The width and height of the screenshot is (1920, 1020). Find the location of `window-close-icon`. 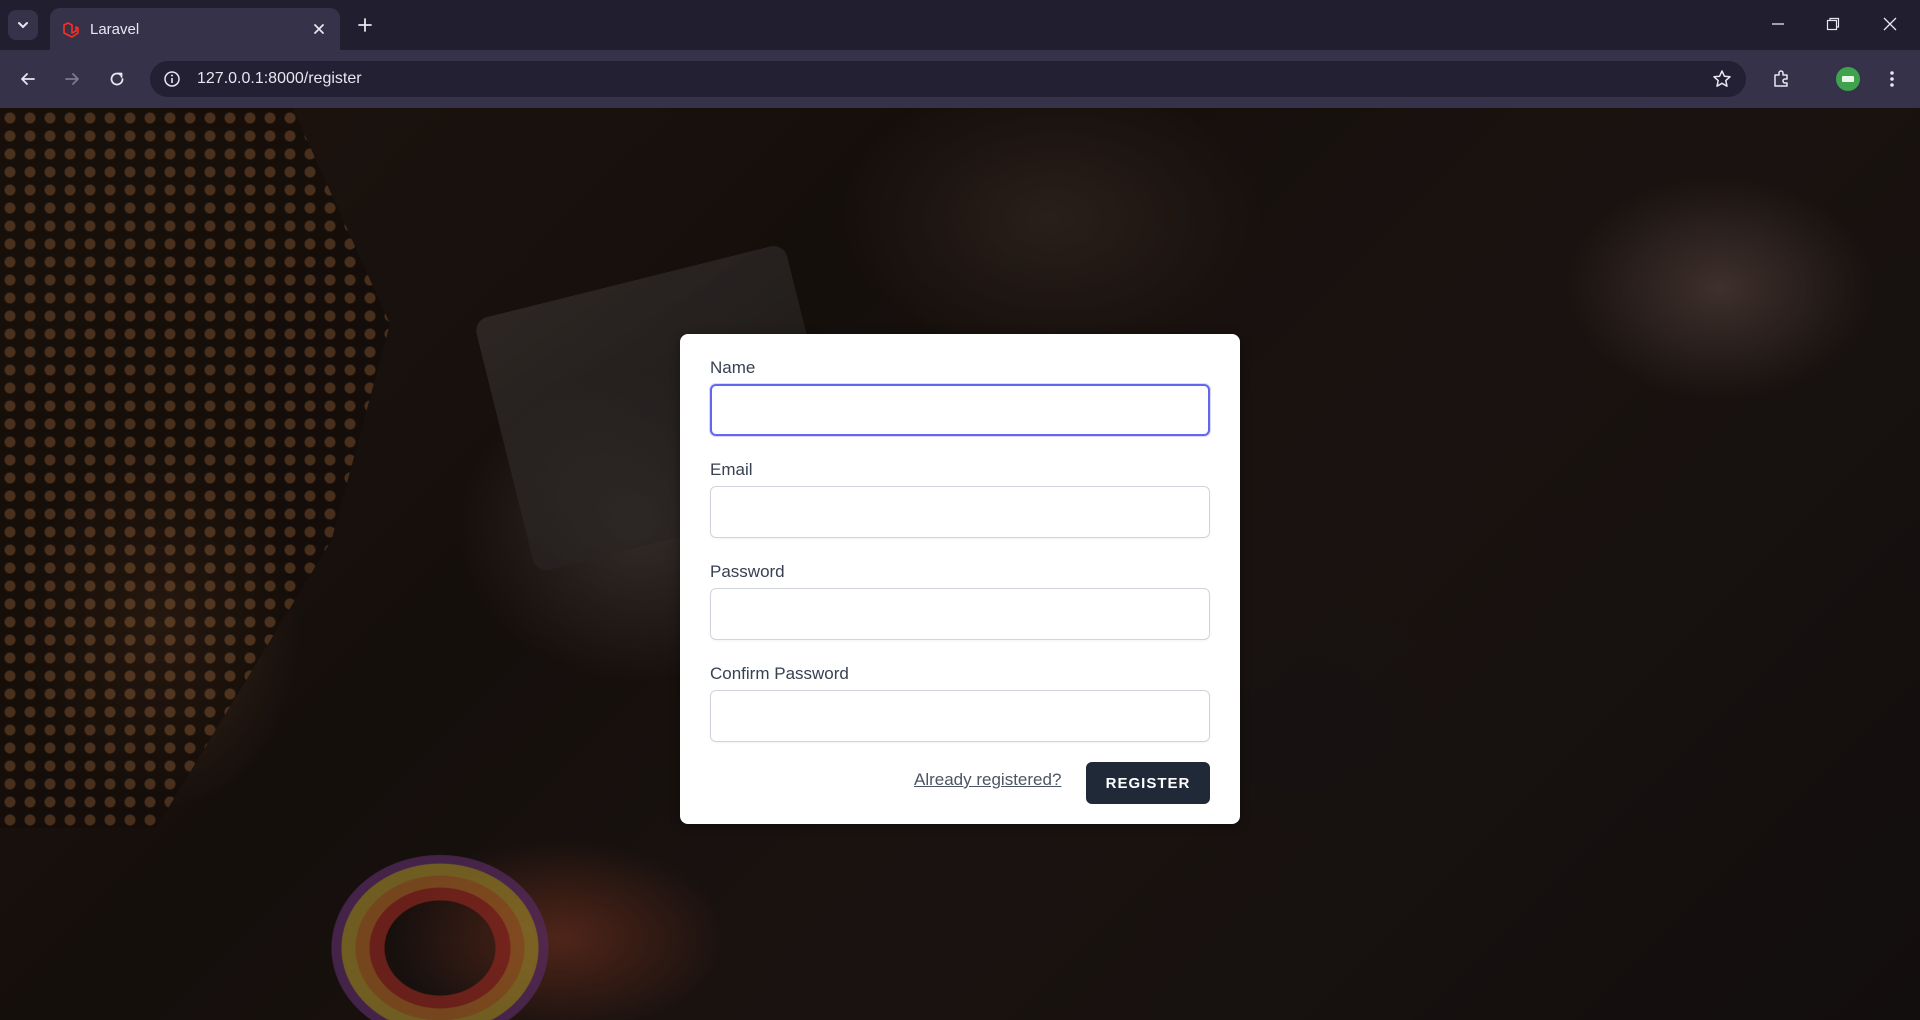

window-close-icon is located at coordinates (1890, 24).